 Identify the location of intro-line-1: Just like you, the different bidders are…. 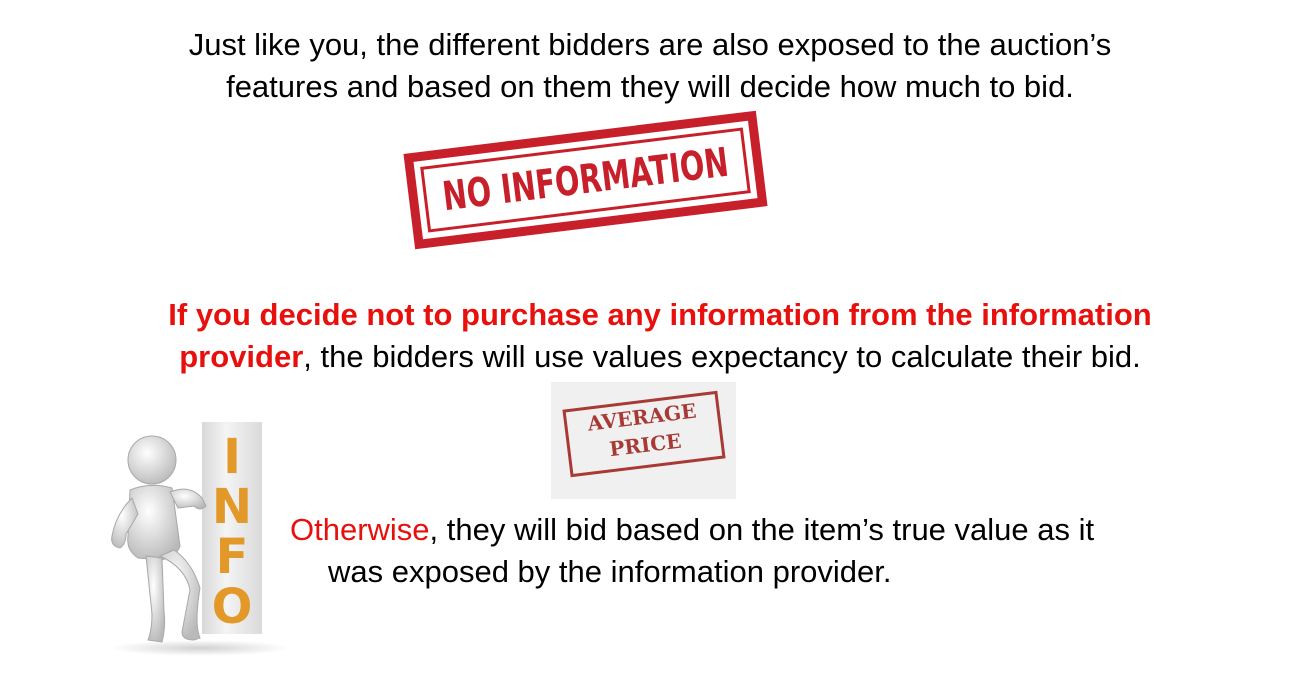
(650, 44).